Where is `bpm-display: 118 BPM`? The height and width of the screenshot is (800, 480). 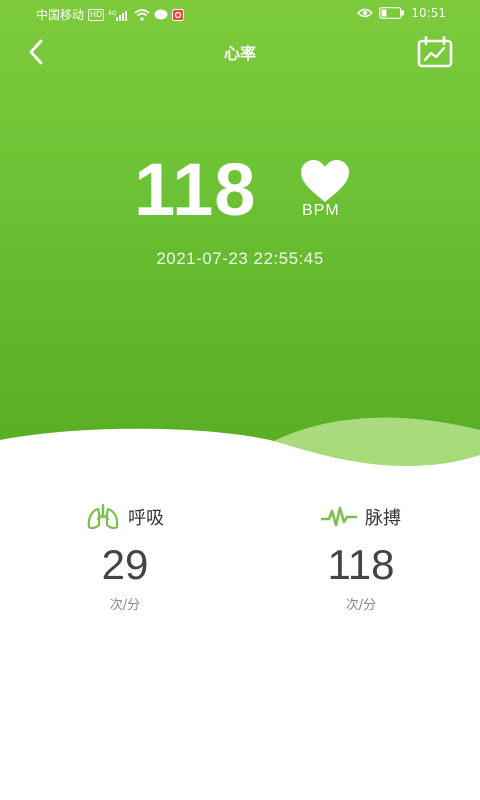
bpm-display: 118 BPM is located at coordinates (249, 192).